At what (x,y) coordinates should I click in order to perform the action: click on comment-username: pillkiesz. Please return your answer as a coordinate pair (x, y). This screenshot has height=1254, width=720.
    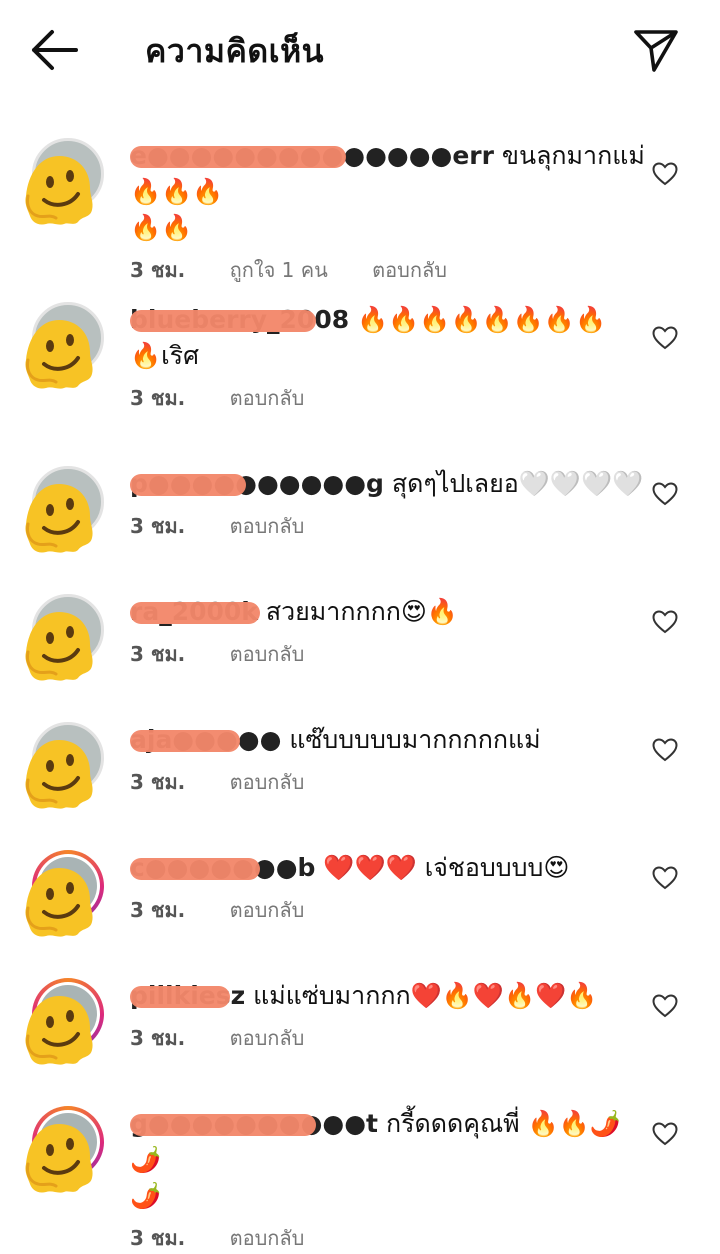
    Looking at the image, I should click on (187, 996).